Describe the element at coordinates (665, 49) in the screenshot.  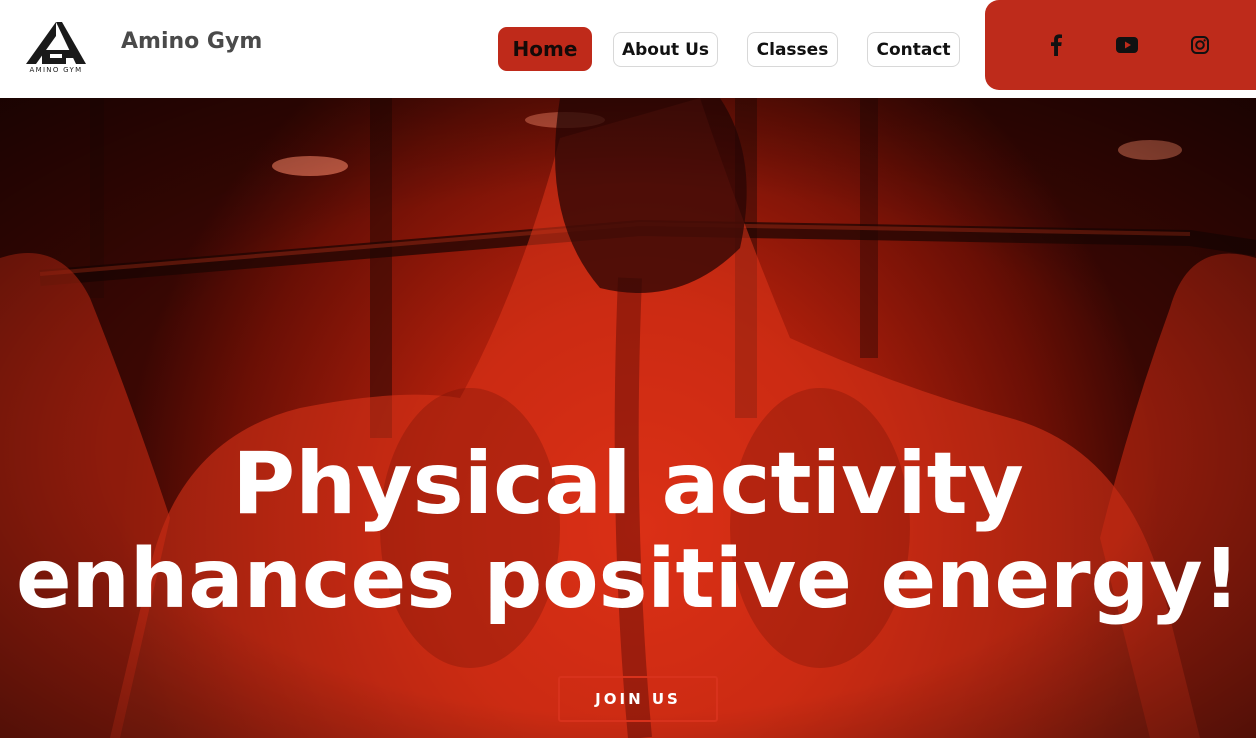
I see `nav-about-button: About Us` at that location.